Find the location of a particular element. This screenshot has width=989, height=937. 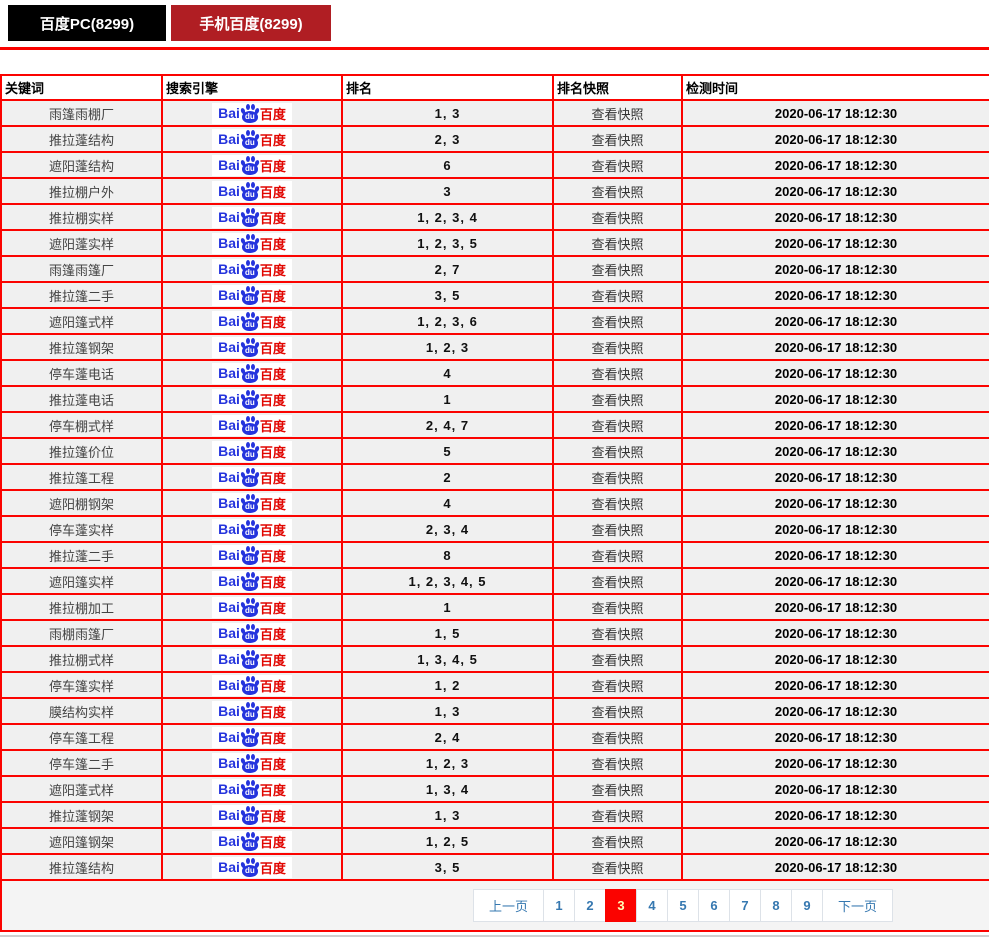

pagination-page-1: 1 is located at coordinates (559, 905).